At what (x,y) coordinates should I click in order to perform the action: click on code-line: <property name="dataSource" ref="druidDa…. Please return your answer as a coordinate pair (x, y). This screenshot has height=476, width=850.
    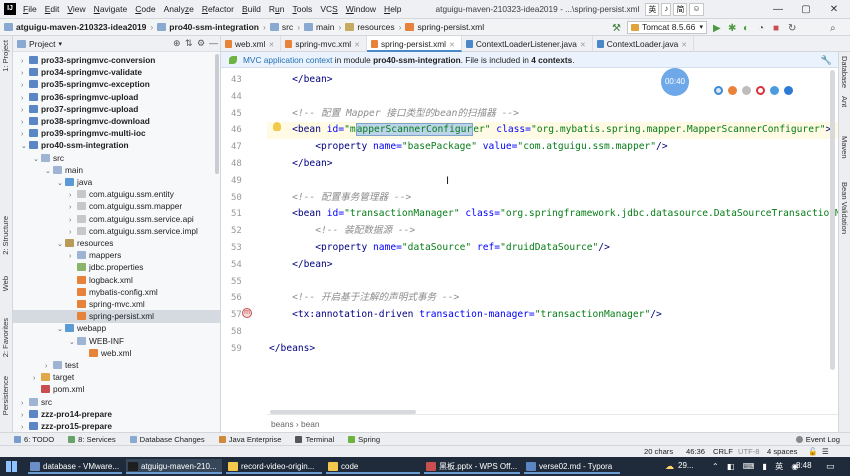
    Looking at the image, I should click on (438, 248).